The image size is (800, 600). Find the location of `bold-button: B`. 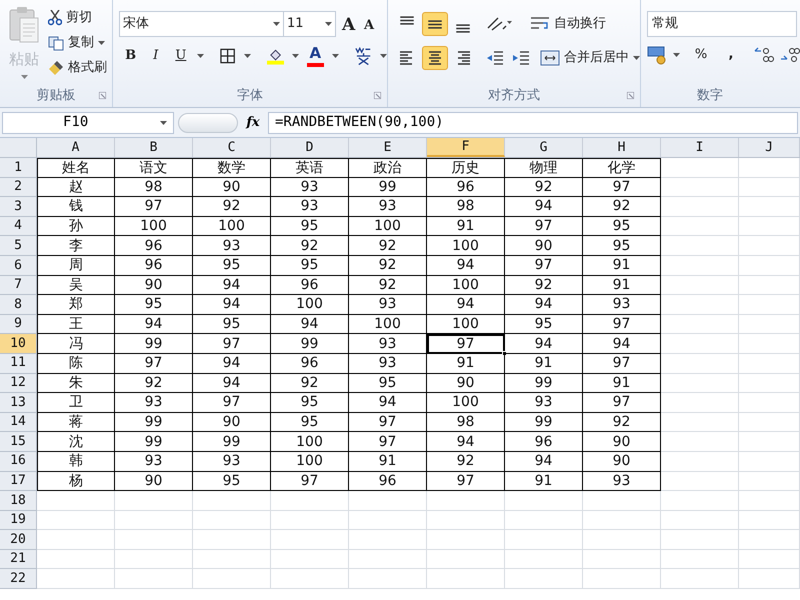

bold-button: B is located at coordinates (131, 56).